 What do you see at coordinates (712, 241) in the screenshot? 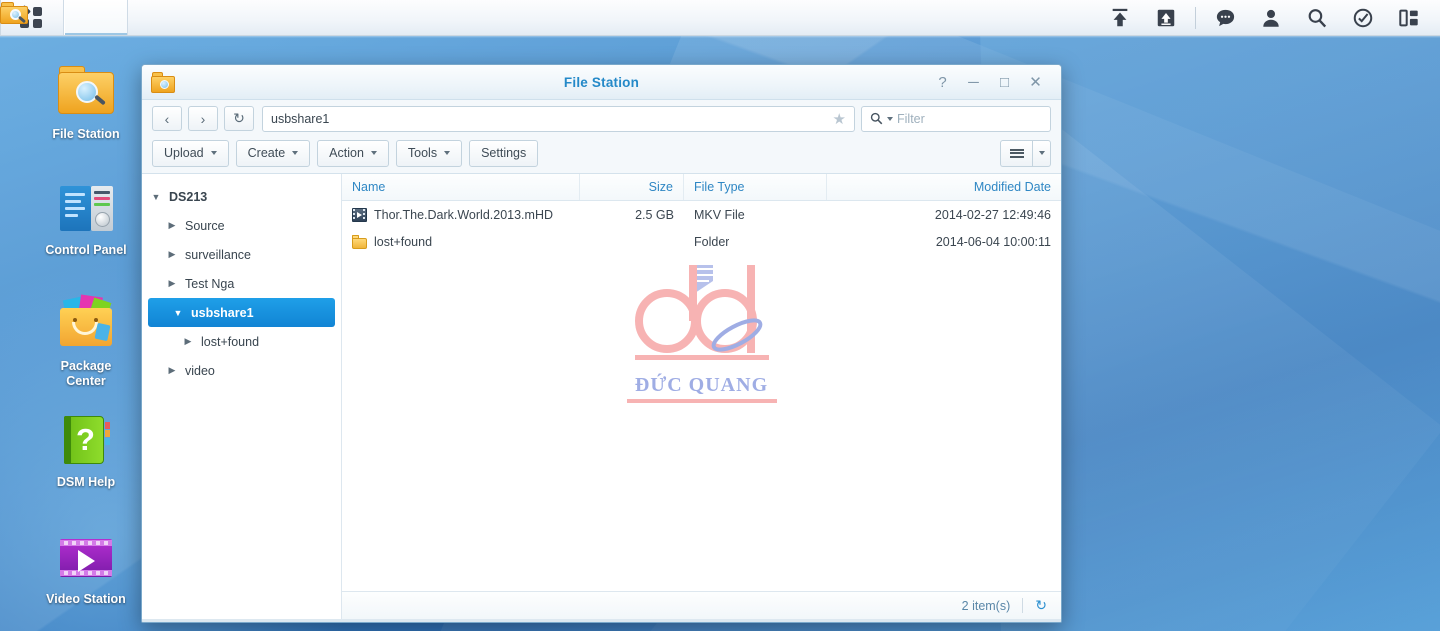
I see `file-type-value: Folder` at bounding box center [712, 241].